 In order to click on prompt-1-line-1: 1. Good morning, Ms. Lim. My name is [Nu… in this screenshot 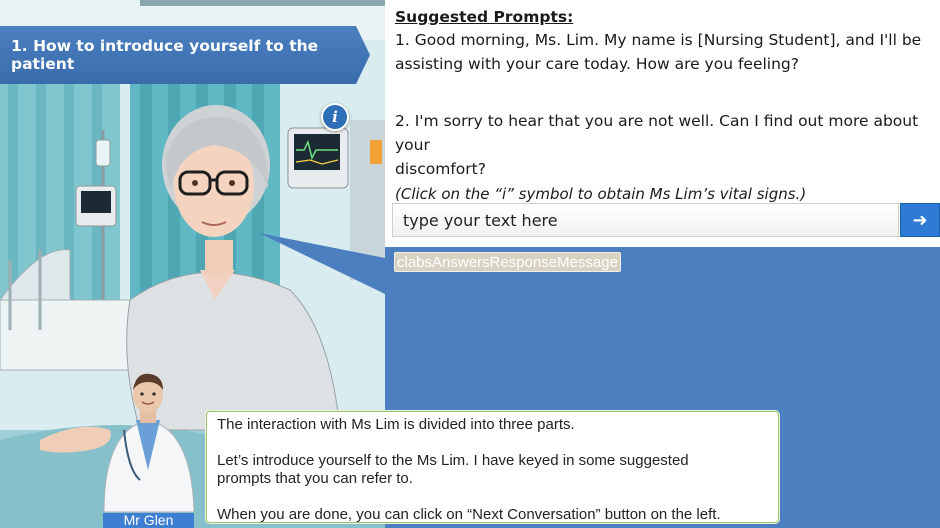, I will do `click(658, 40)`.